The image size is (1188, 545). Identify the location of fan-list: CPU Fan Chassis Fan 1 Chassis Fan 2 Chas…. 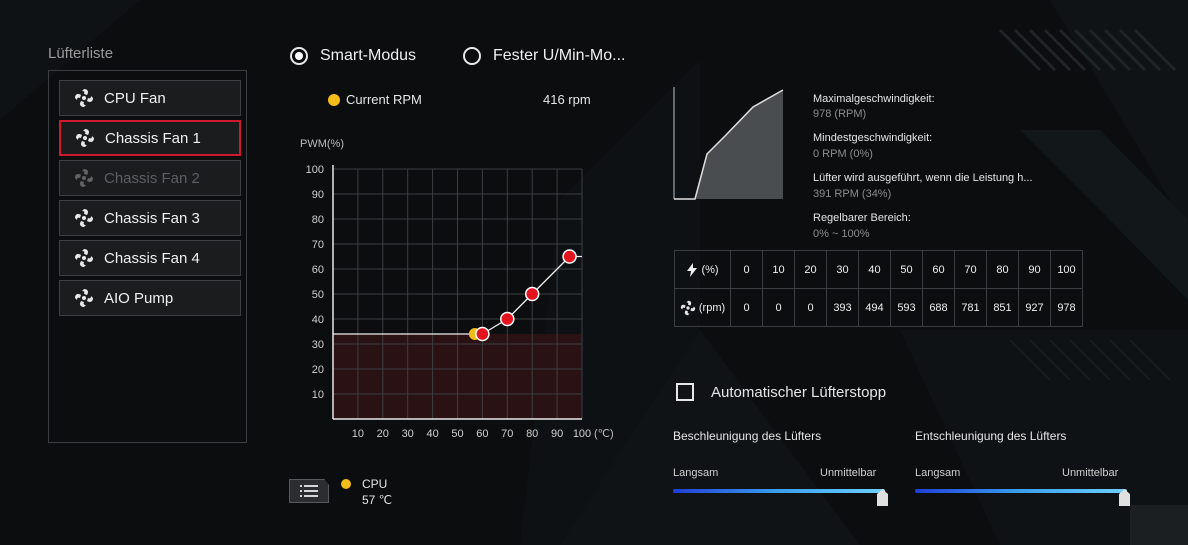
(147, 256).